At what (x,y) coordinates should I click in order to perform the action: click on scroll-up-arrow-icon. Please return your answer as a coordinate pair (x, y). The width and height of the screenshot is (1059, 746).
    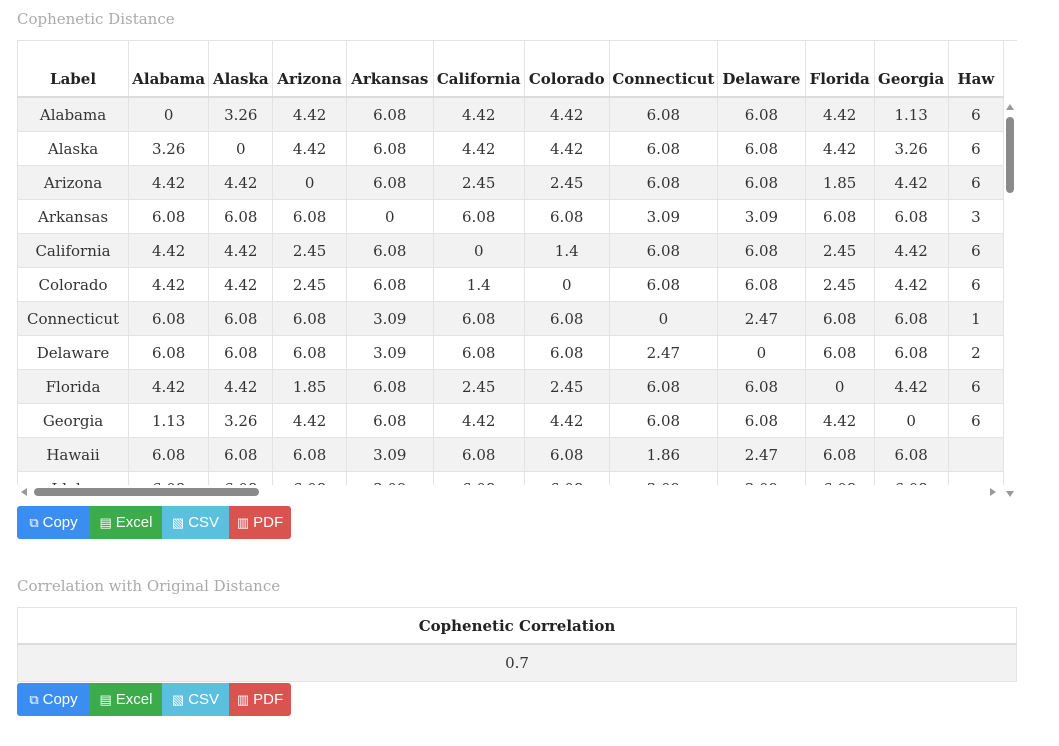
    Looking at the image, I should click on (1010, 107).